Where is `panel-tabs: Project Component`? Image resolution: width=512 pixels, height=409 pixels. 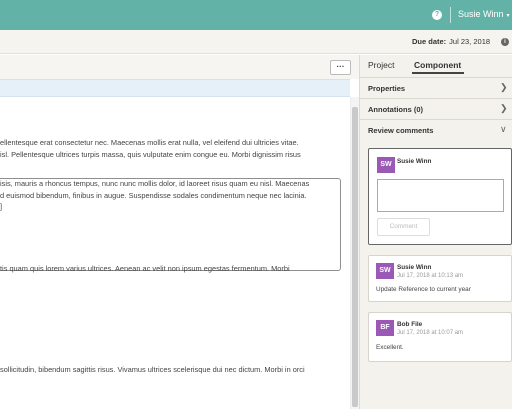 panel-tabs: Project Component is located at coordinates (436, 65).